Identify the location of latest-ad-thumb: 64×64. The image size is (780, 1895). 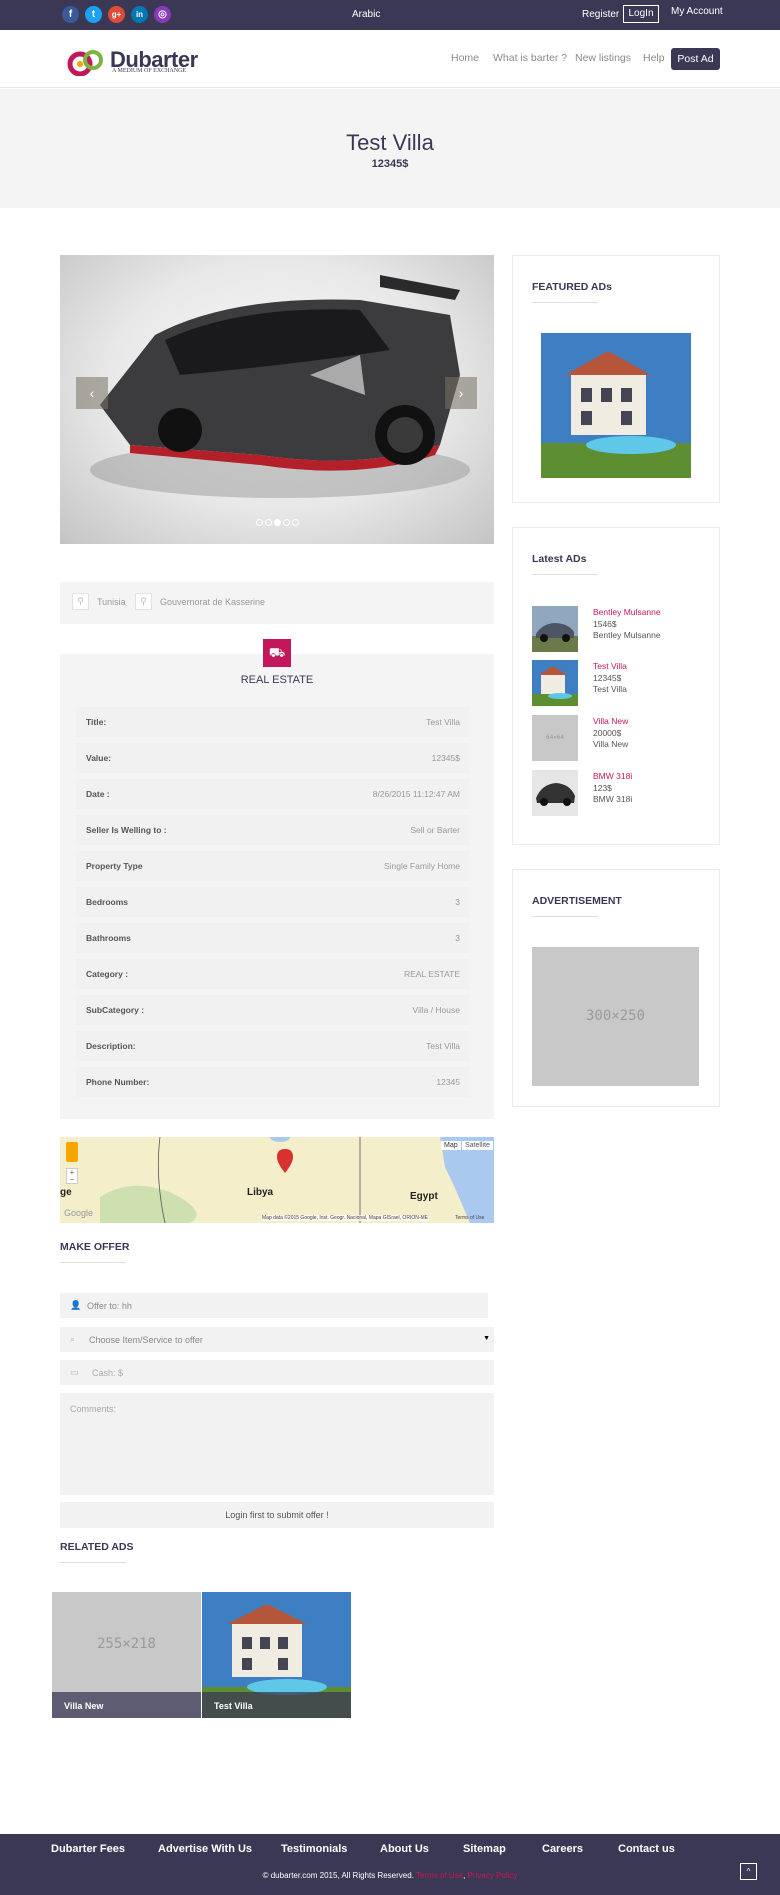
(555, 738).